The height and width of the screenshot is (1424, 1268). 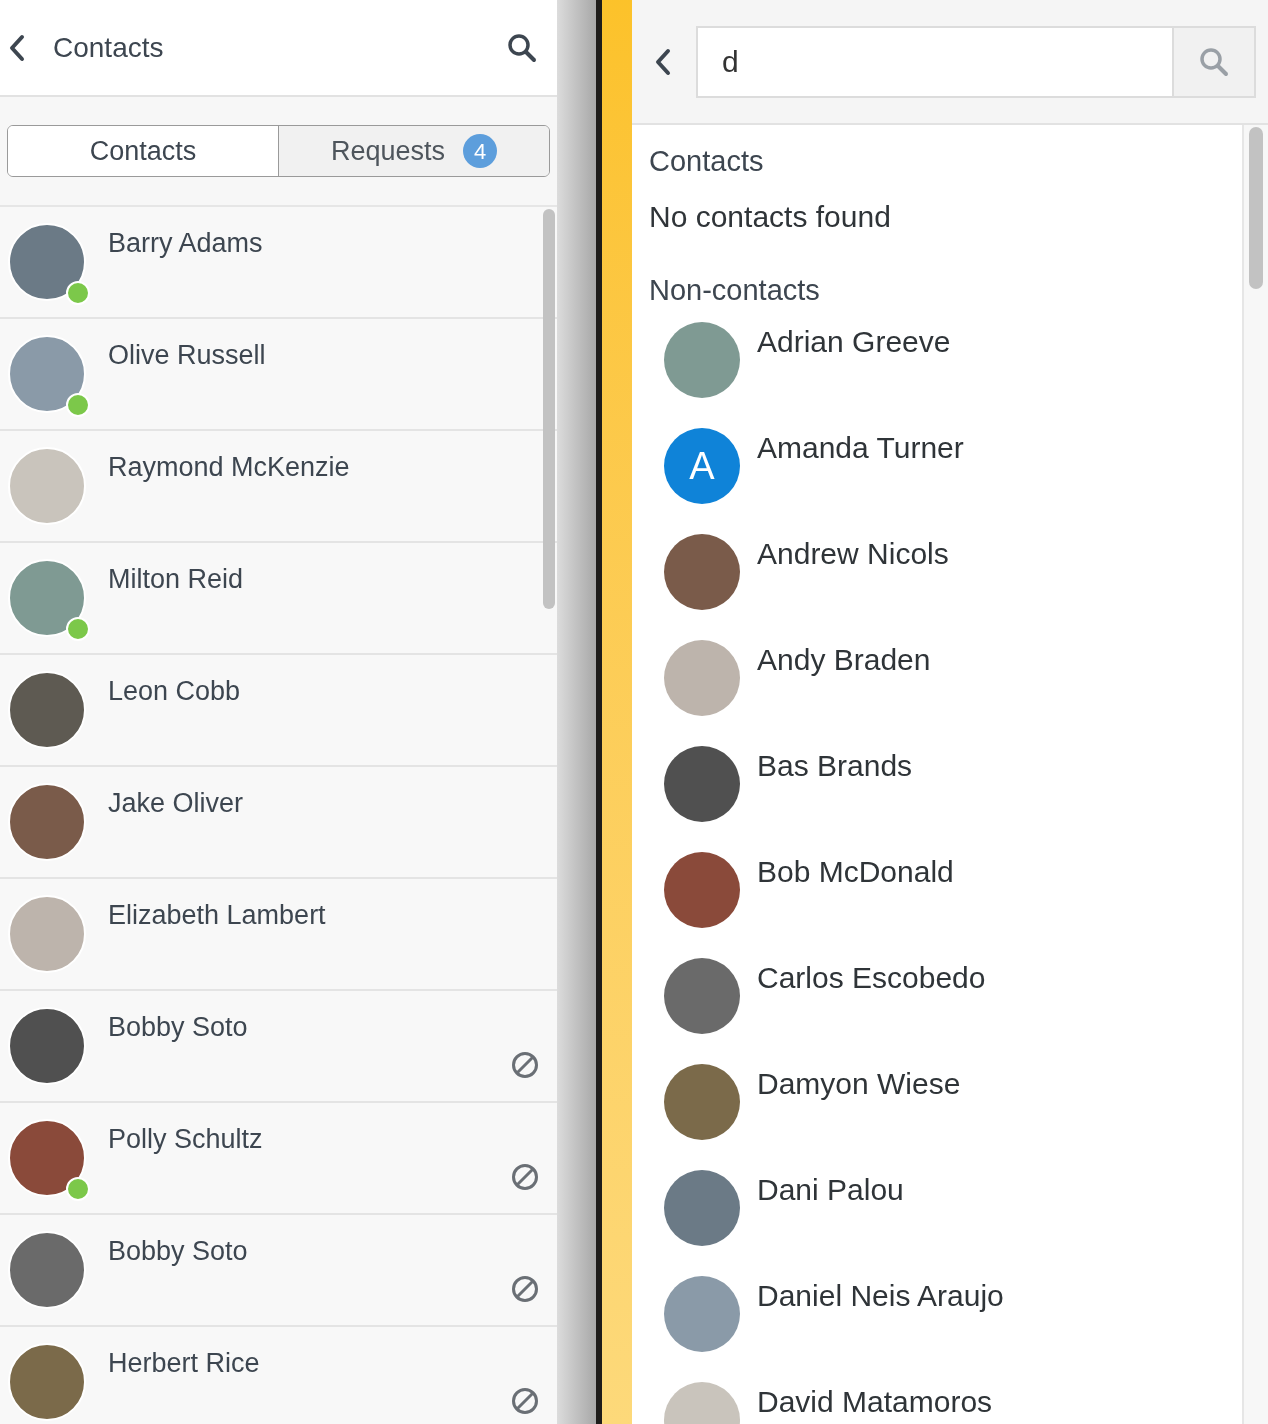 I want to click on person-name: Bob McDonald, so click(x=855, y=872).